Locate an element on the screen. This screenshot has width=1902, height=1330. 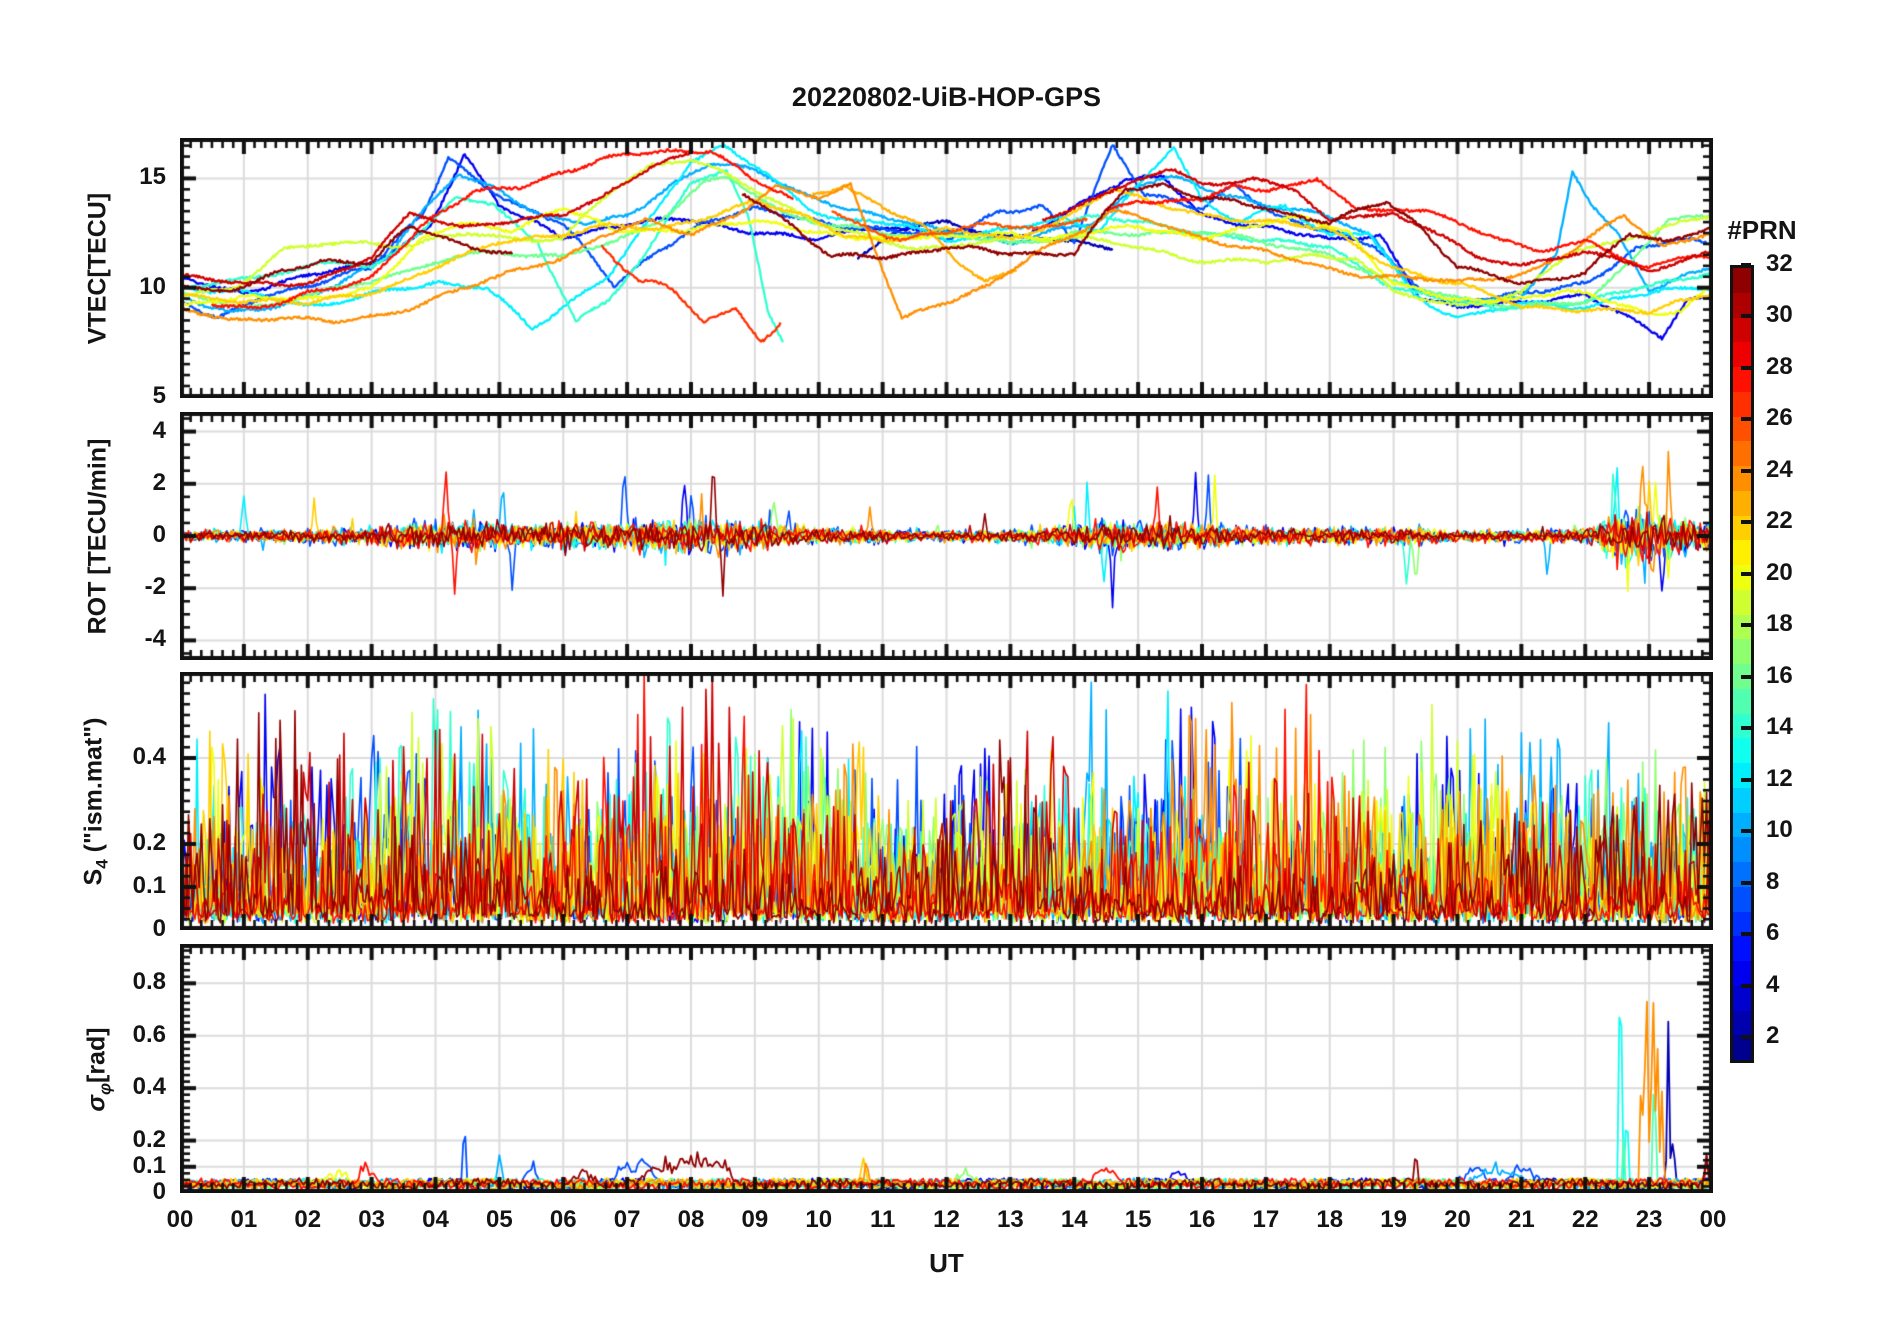
colorbar-tick-label: 26 is located at coordinates (1779, 418).